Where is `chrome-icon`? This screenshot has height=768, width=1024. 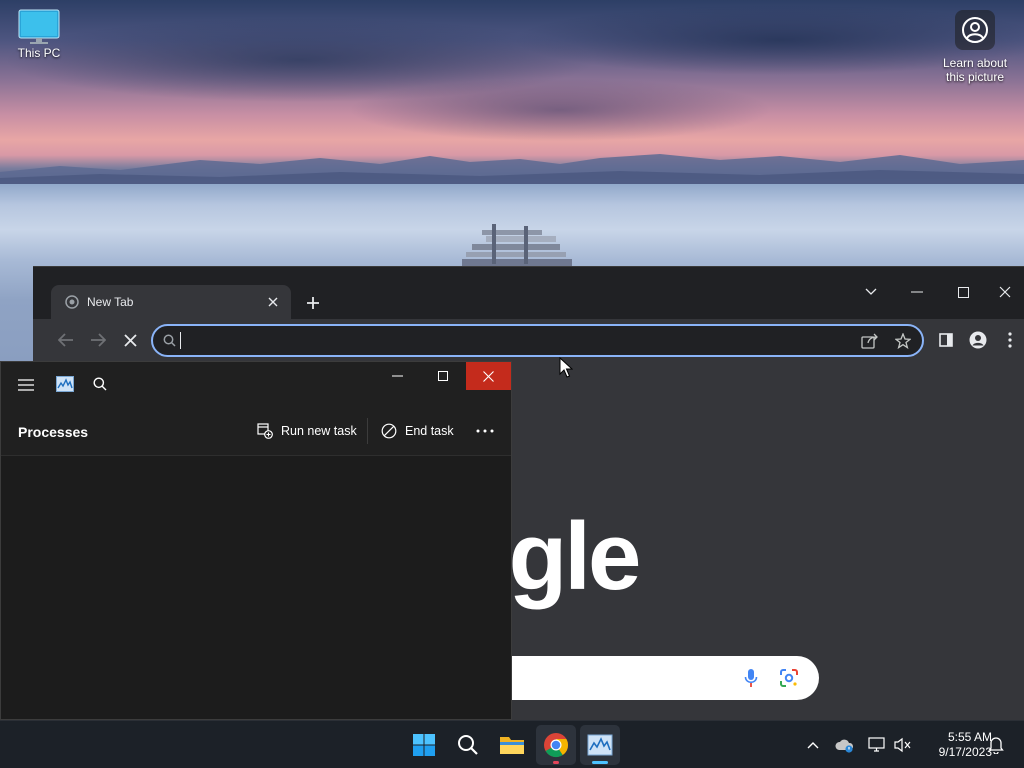 chrome-icon is located at coordinates (556, 745).